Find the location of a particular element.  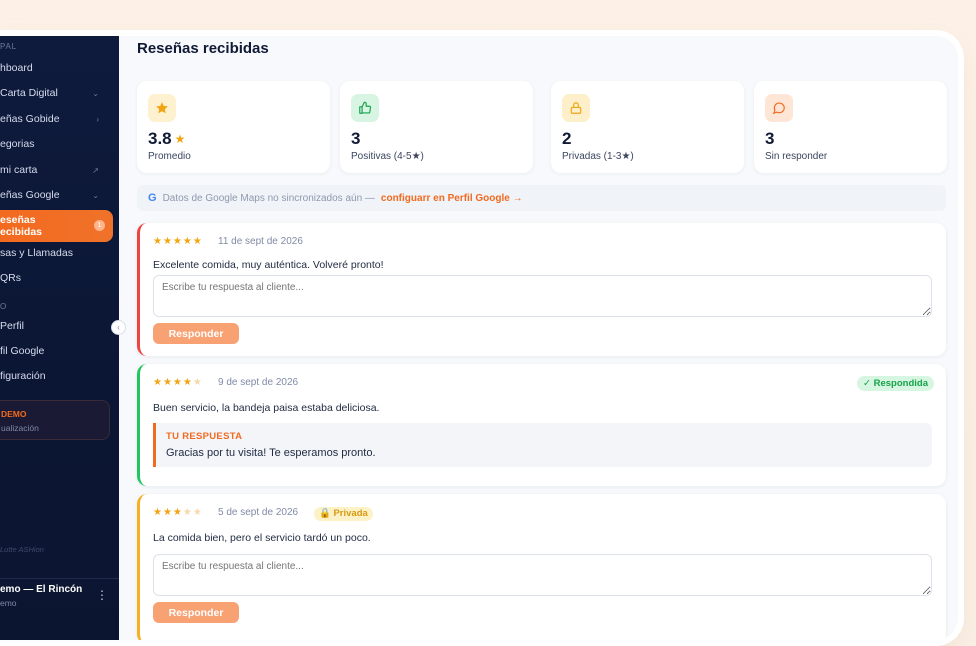

sidebar-item-reservas-llamadas: sas y Llamadas is located at coordinates (56, 253).